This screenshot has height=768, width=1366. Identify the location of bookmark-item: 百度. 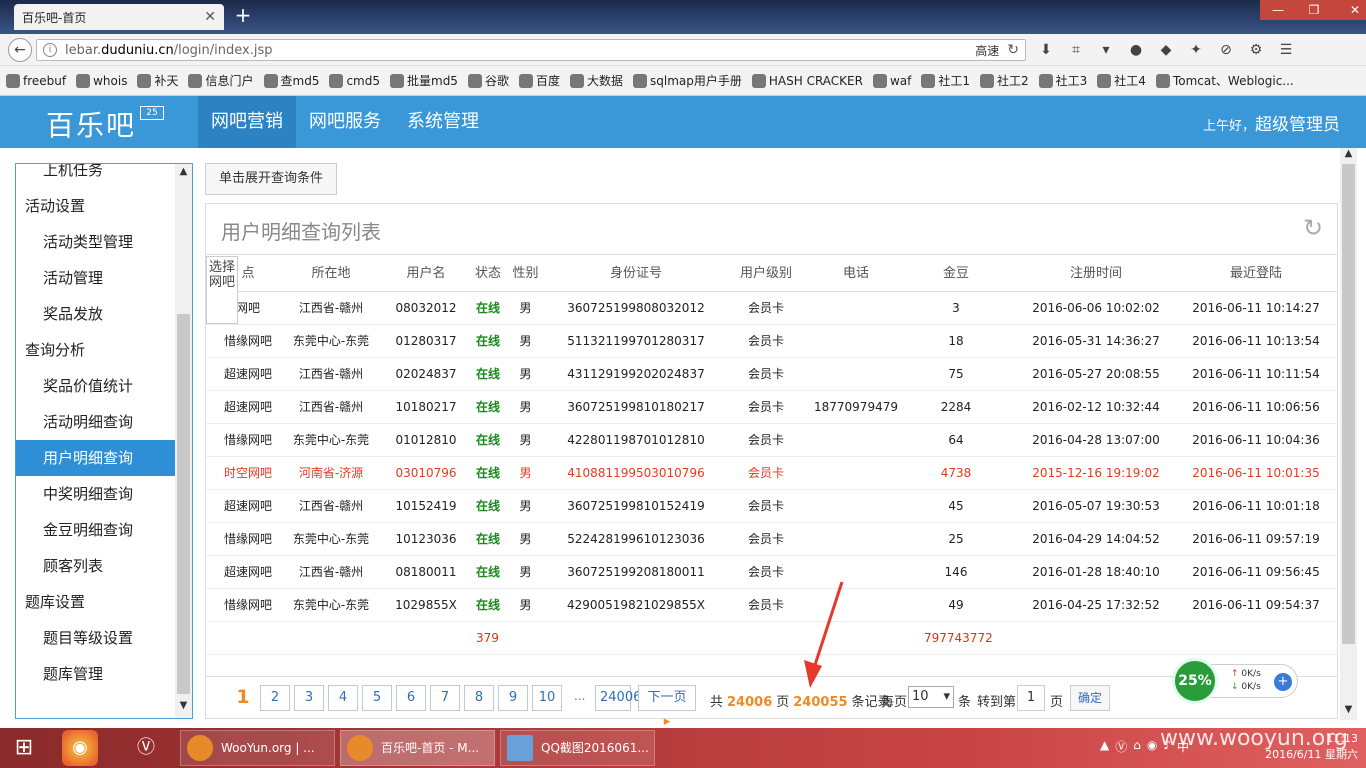
(539, 80).